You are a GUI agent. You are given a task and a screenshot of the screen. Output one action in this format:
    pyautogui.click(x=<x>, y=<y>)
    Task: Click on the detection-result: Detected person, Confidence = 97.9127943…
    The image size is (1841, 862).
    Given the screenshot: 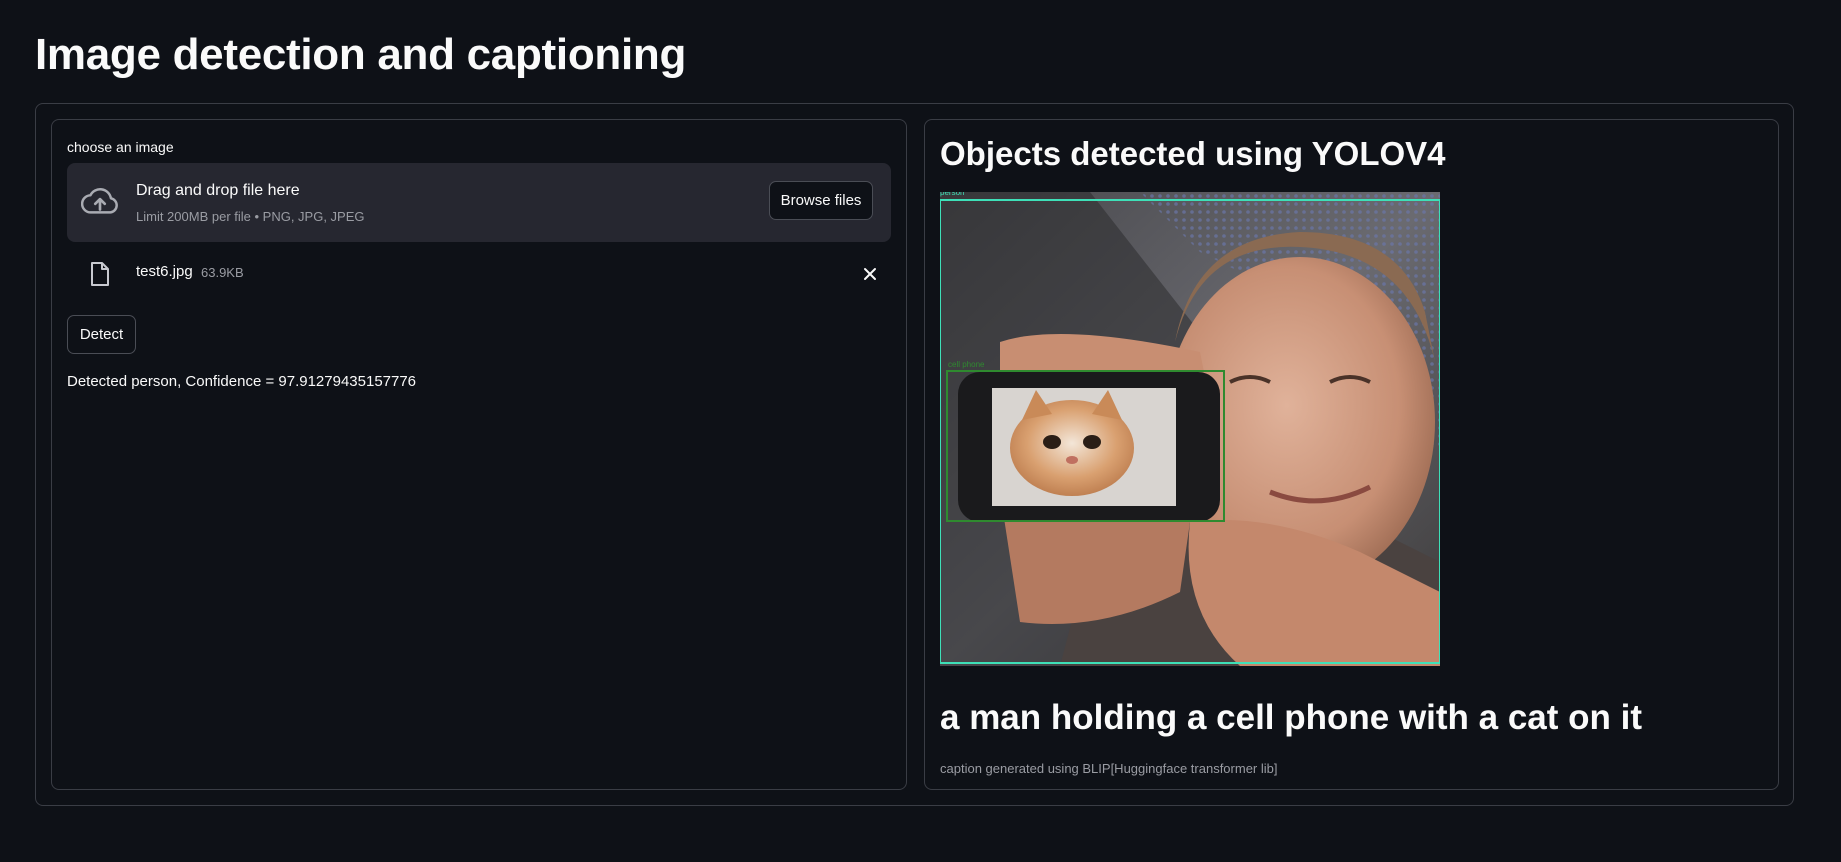 What is the action you would take?
    pyautogui.click(x=242, y=381)
    